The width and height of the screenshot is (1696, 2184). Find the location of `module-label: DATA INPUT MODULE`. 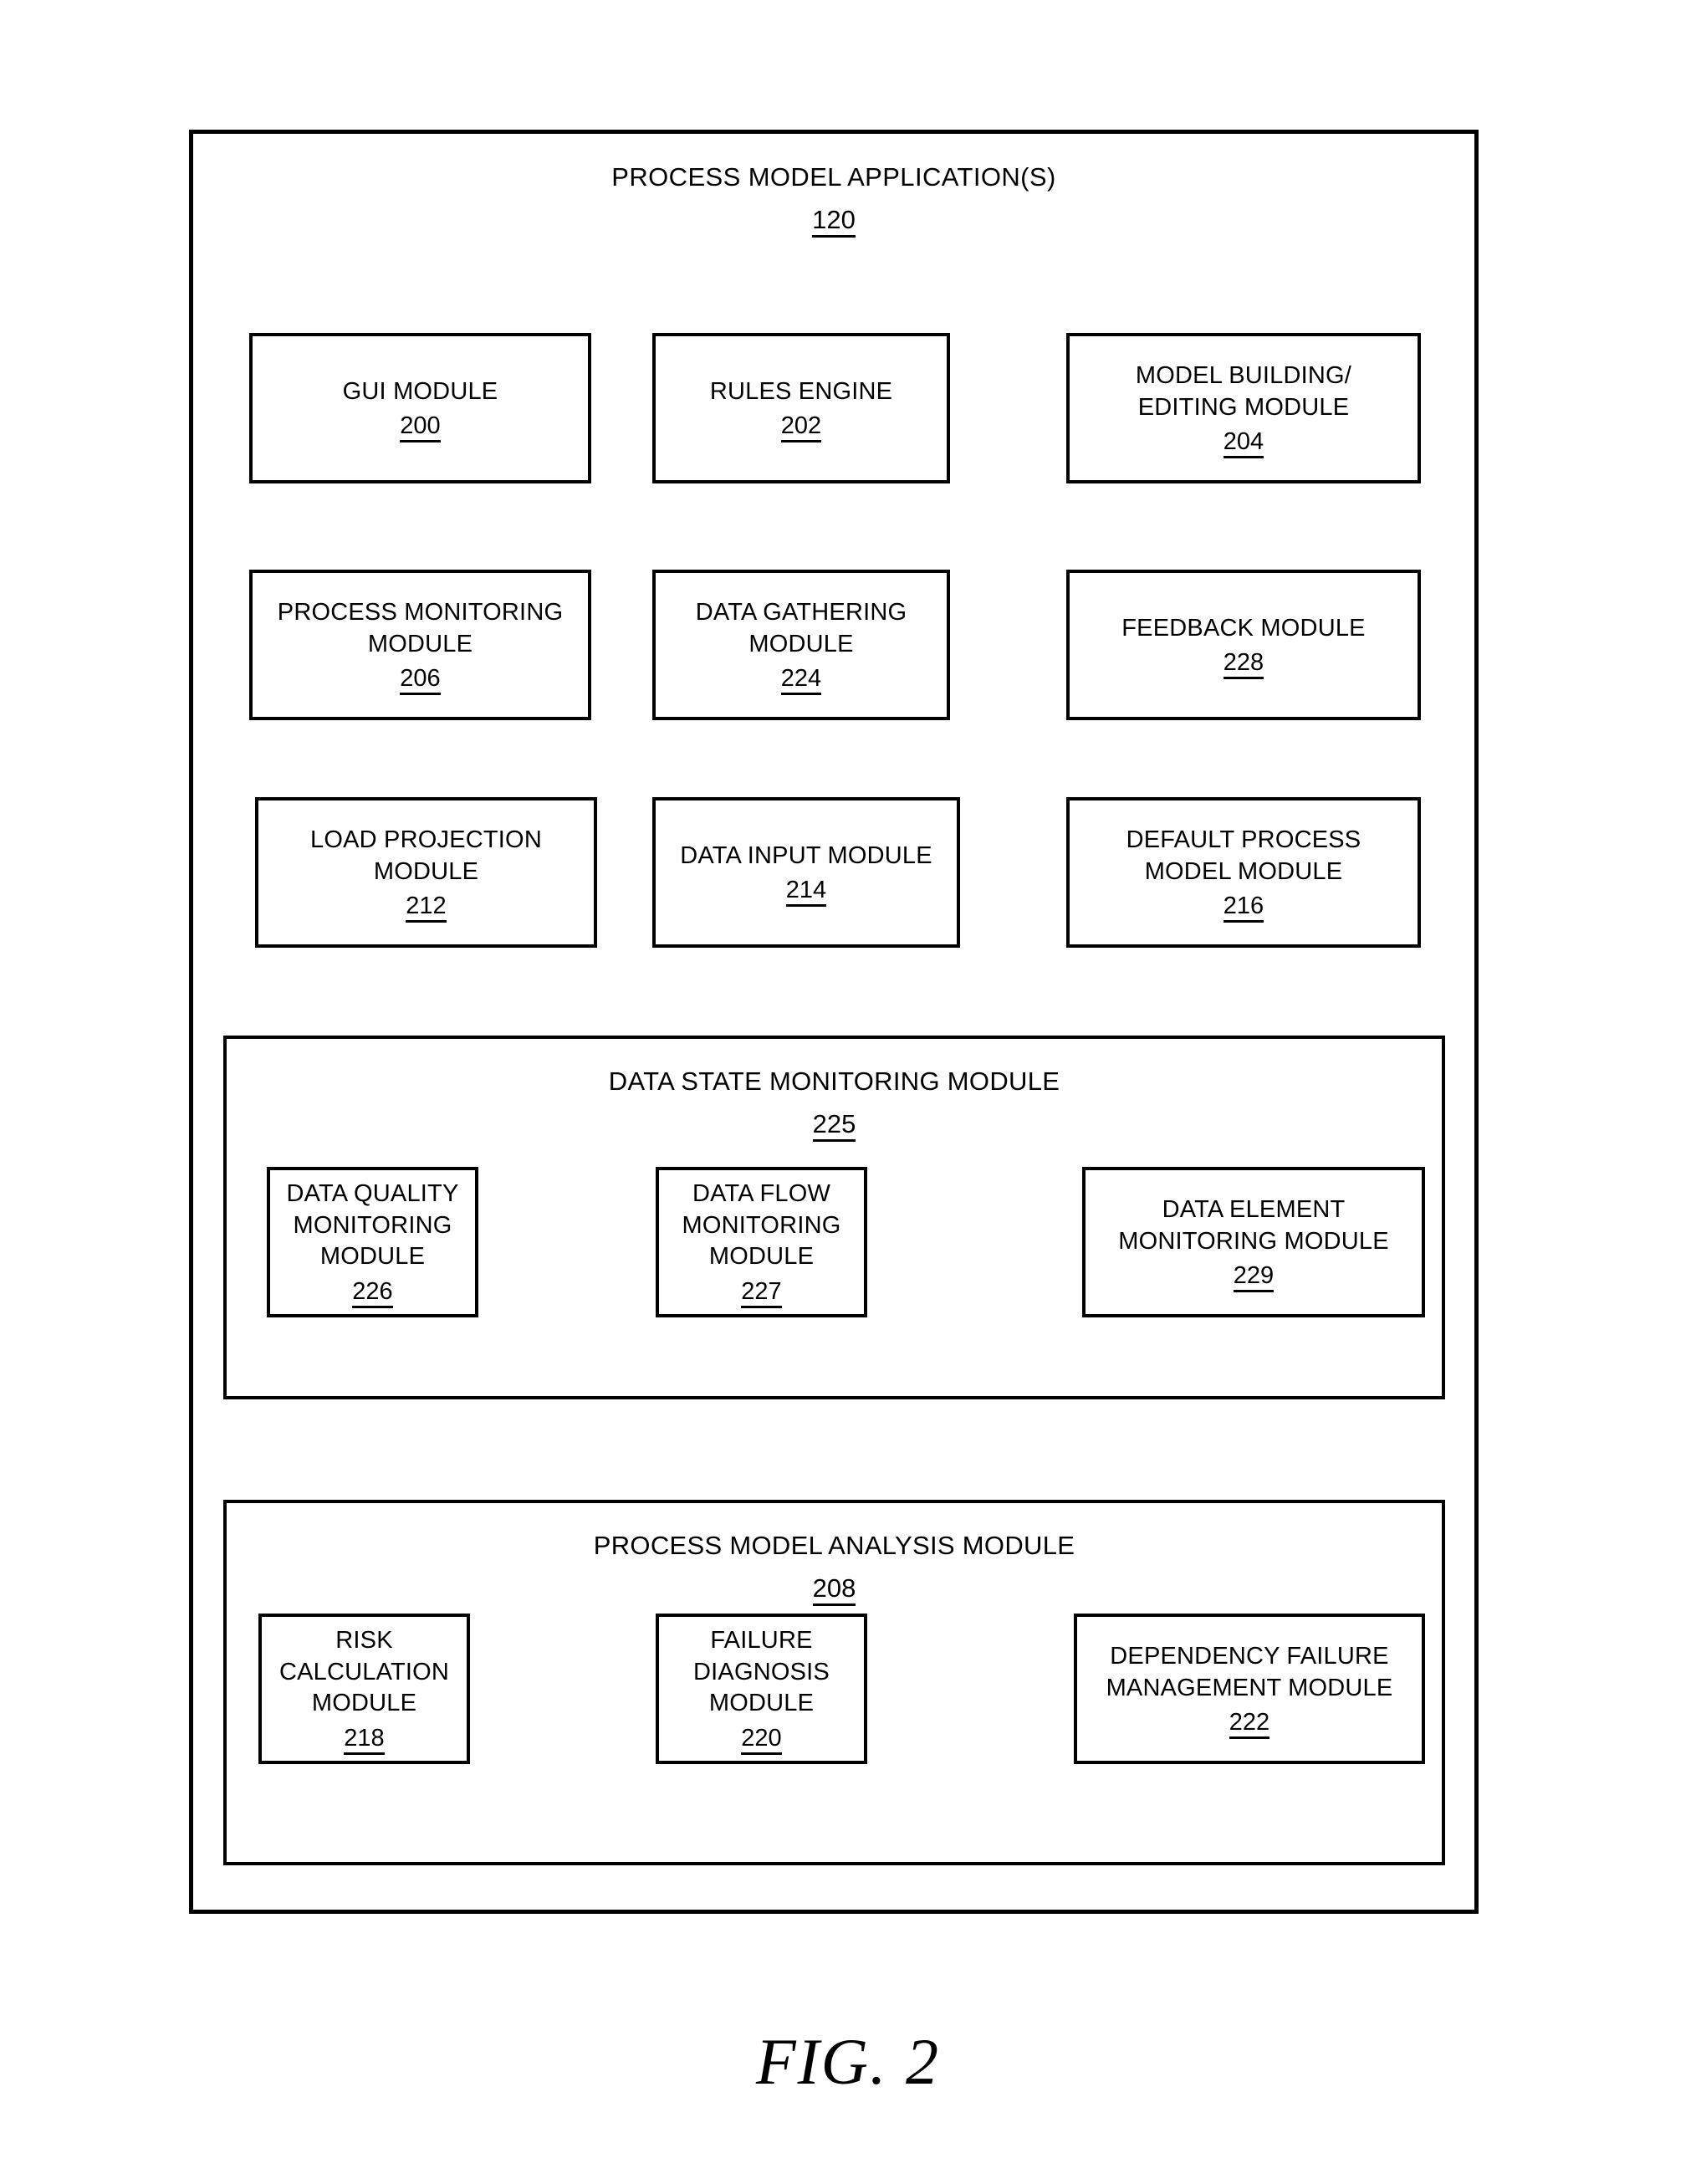

module-label: DATA INPUT MODULE is located at coordinates (806, 855).